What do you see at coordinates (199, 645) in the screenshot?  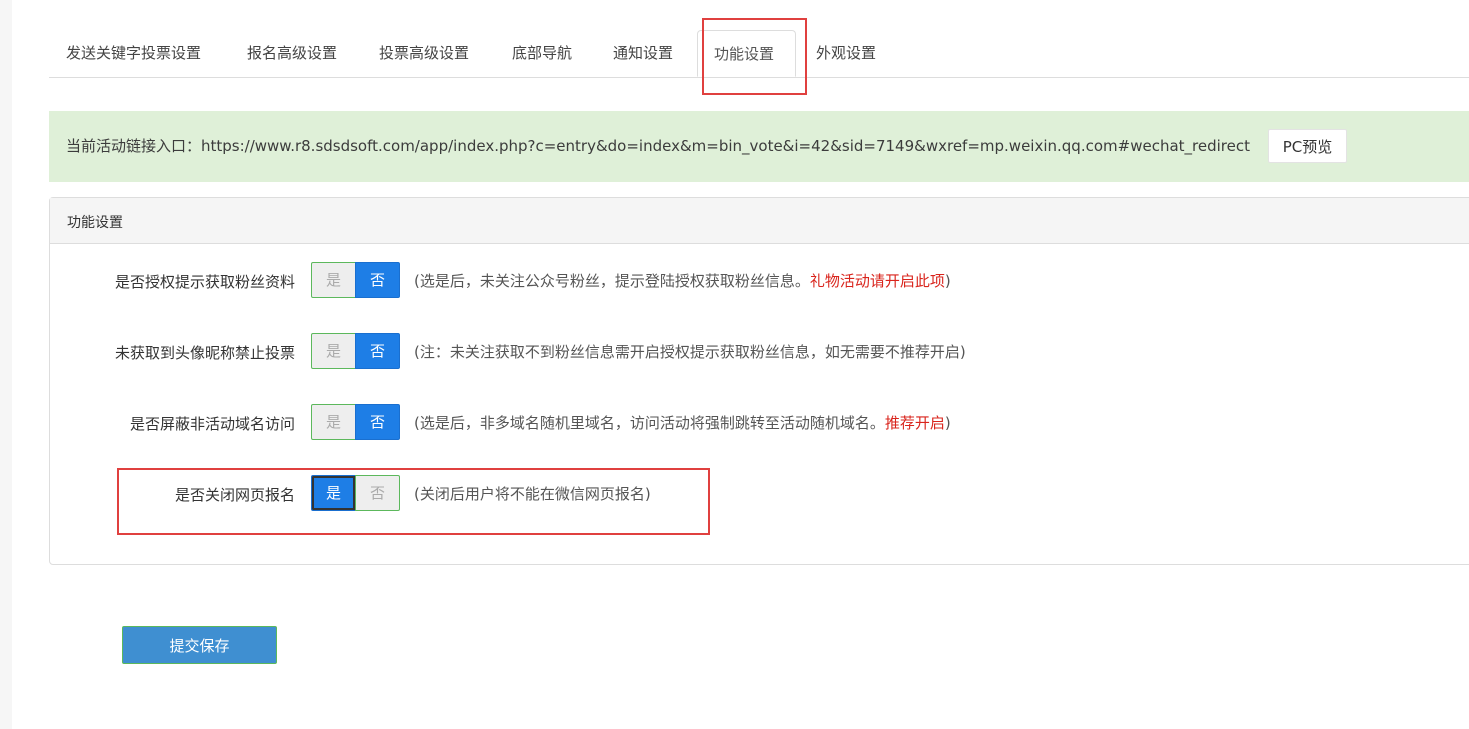 I see `submit-save-button: 提交保存` at bounding box center [199, 645].